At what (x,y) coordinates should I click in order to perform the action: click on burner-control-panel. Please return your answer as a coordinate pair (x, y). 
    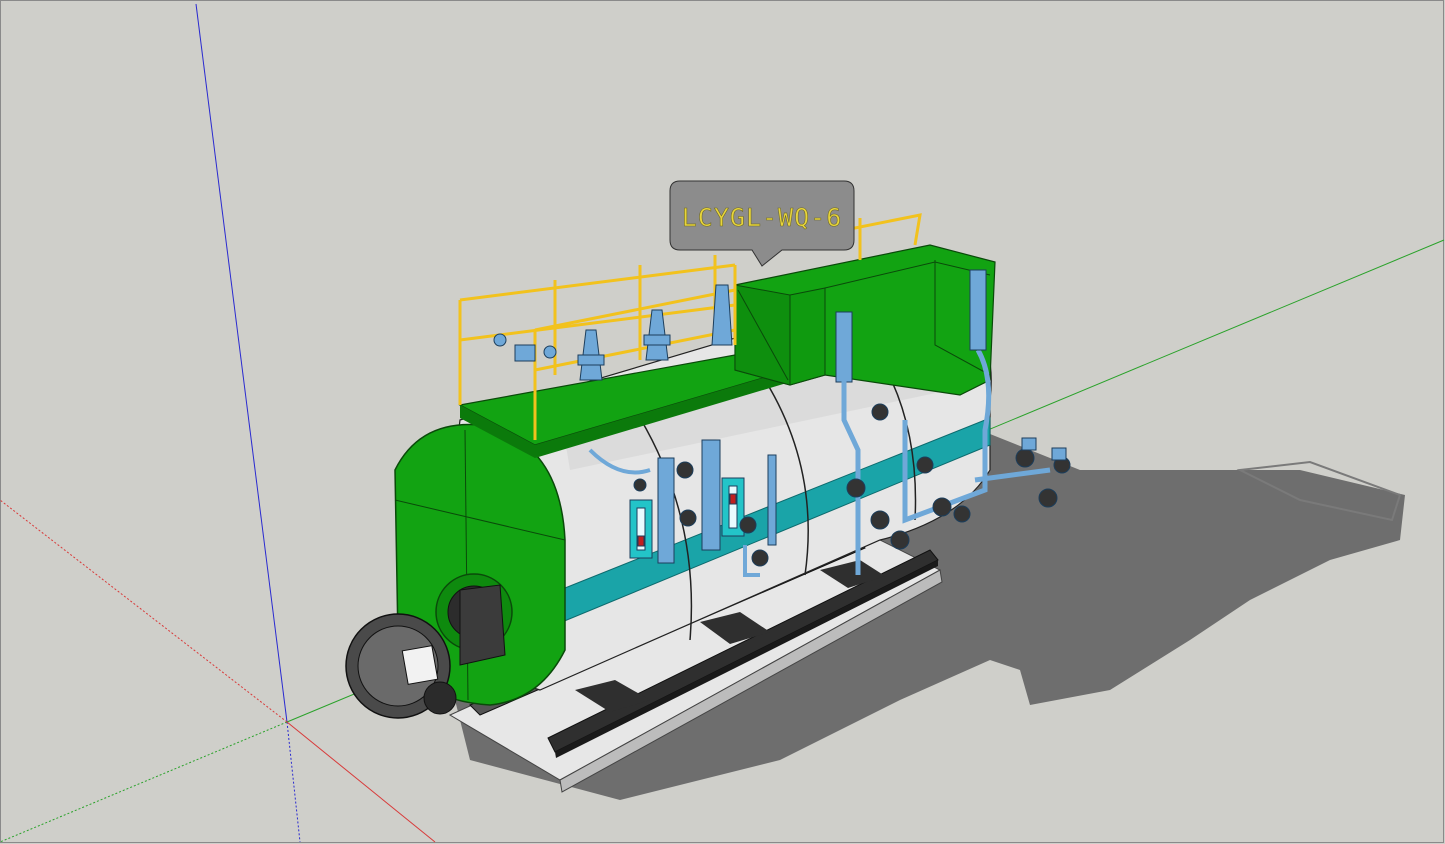
    Looking at the image, I should click on (420, 665).